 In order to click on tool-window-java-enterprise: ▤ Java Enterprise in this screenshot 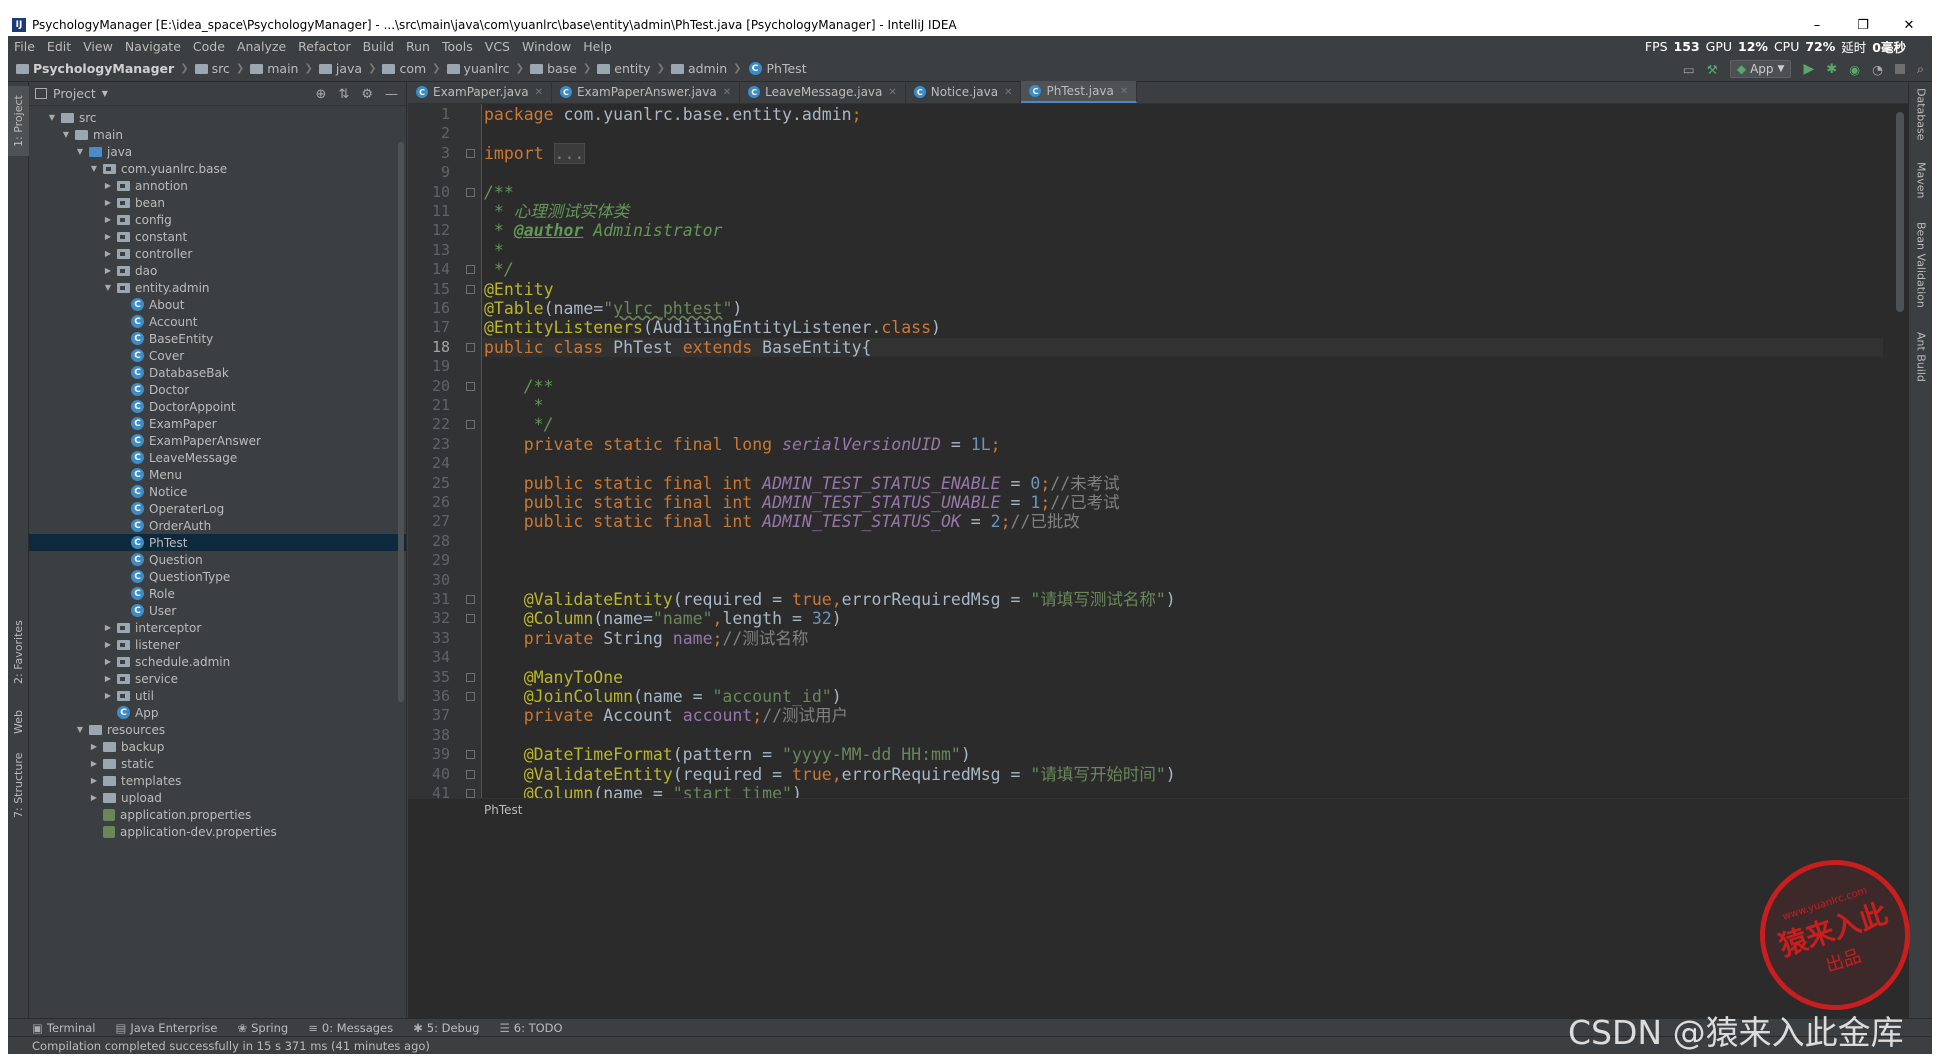, I will do `click(166, 1028)`.